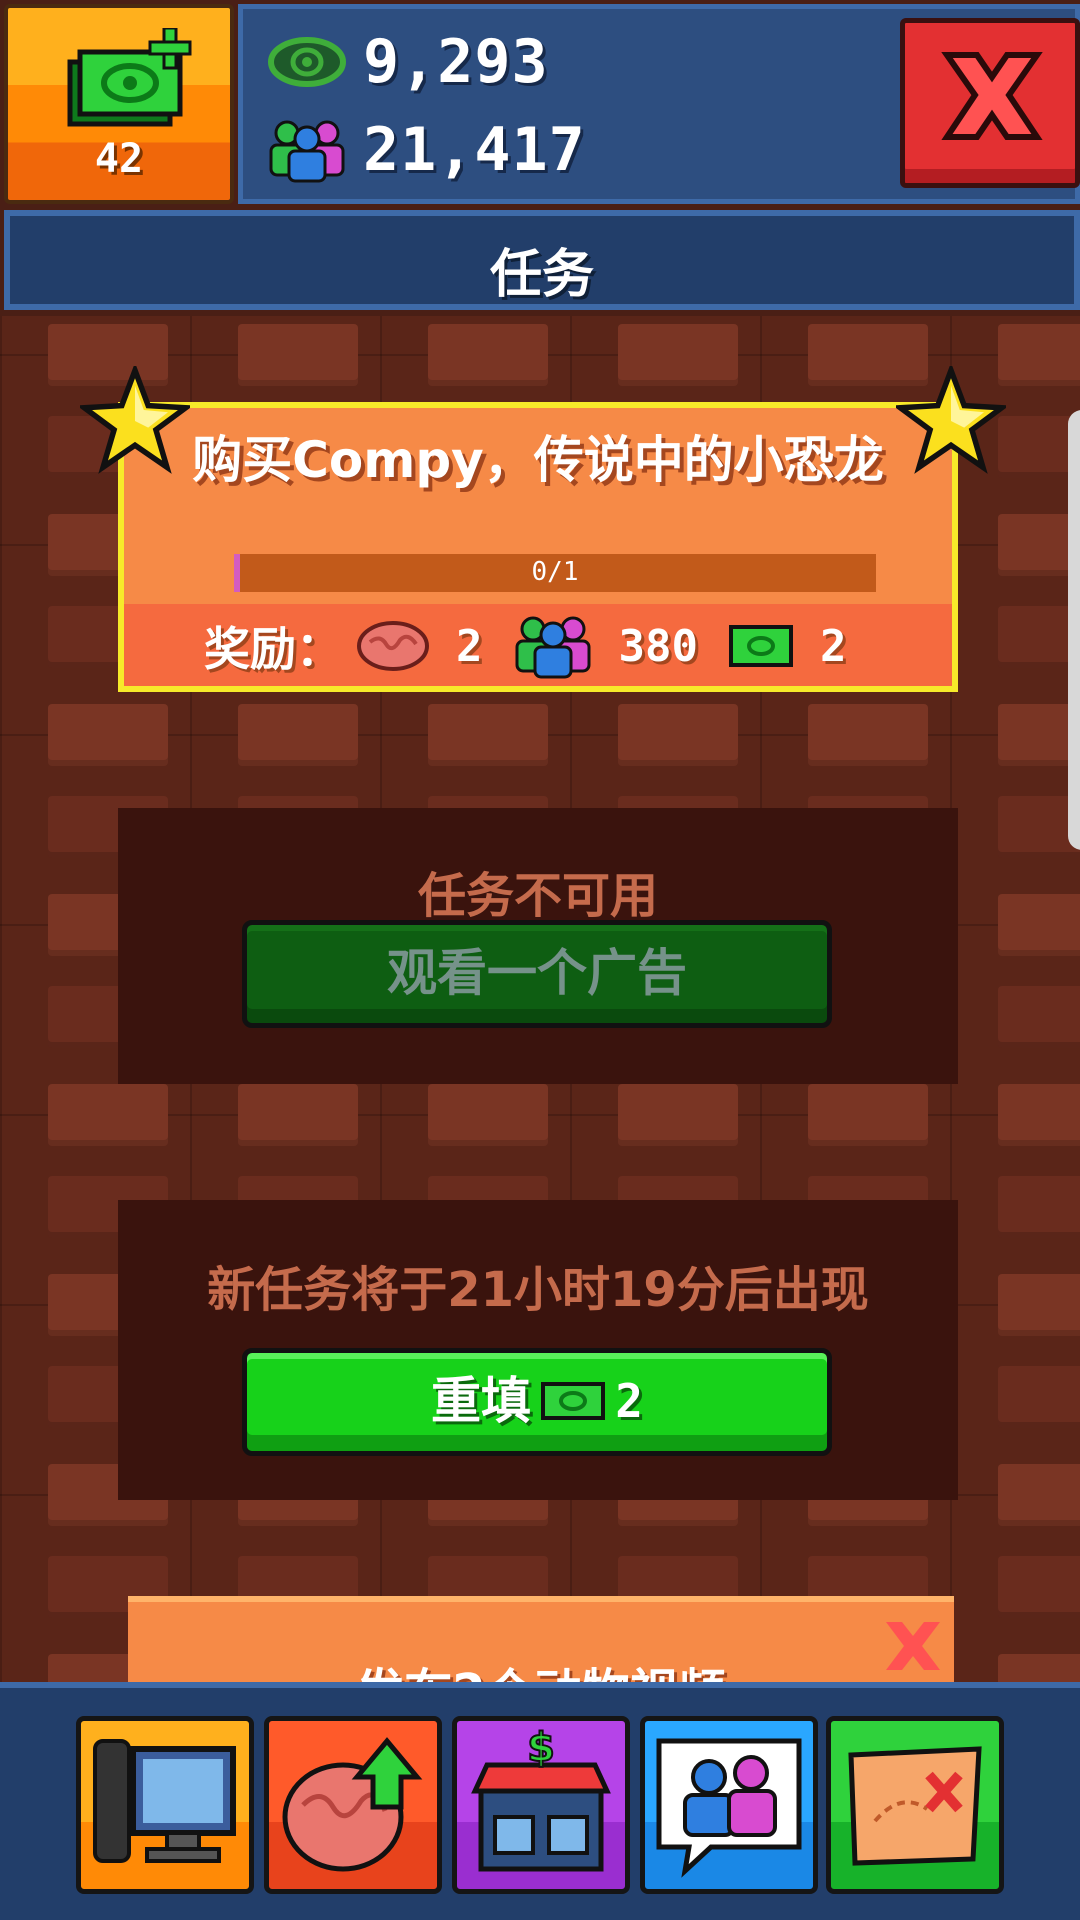  I want to click on watch-ad-button: 观看一个广告, so click(537, 974).